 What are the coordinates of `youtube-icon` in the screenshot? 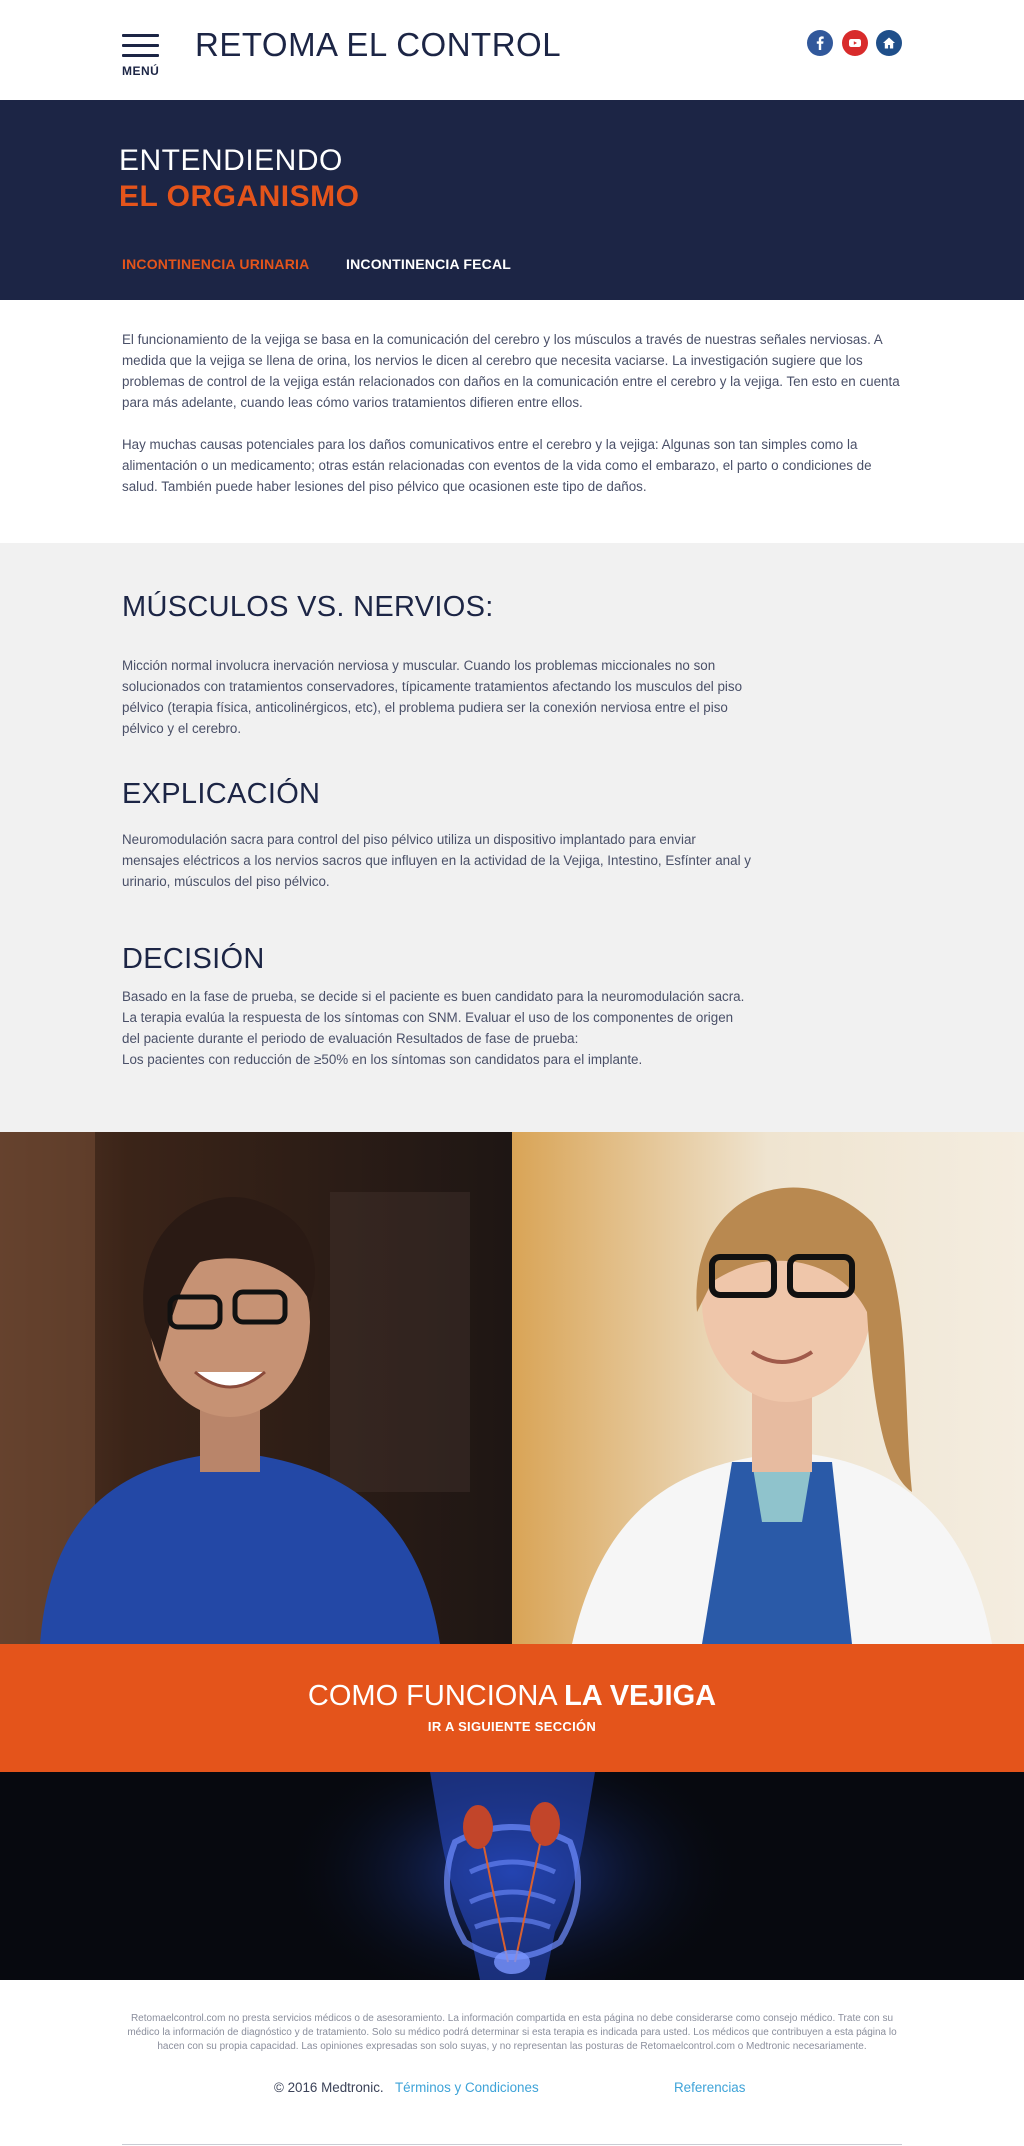 It's located at (855, 43).